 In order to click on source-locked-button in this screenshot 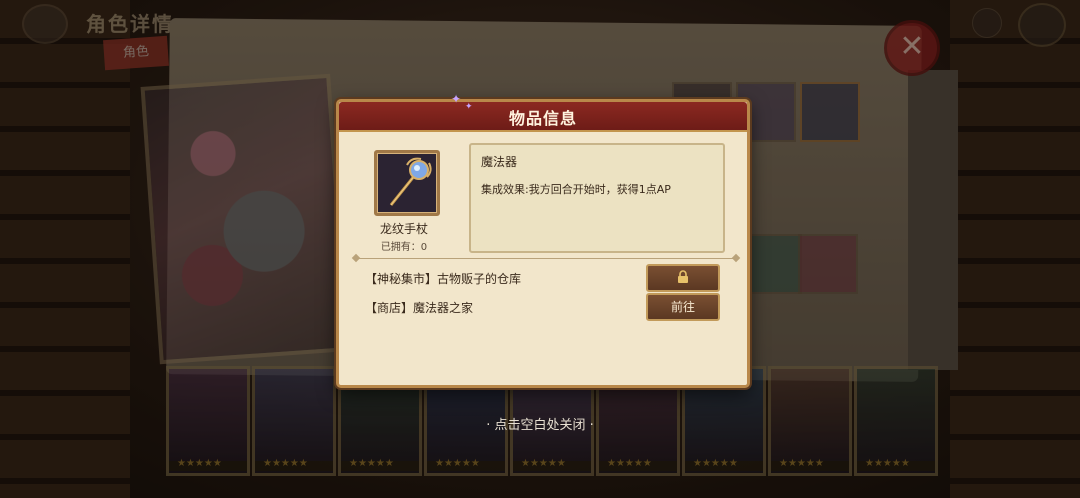, I will do `click(683, 278)`.